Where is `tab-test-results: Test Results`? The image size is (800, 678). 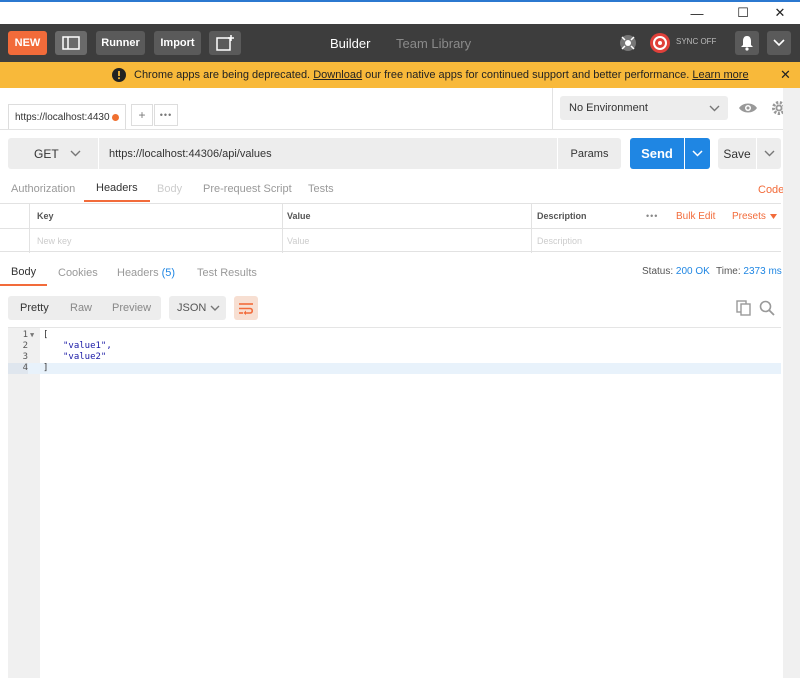
tab-test-results: Test Results is located at coordinates (227, 273).